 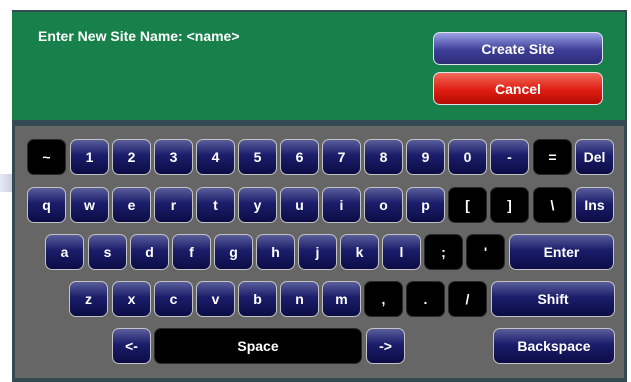 What do you see at coordinates (257, 205) in the screenshot?
I see `key-y: y` at bounding box center [257, 205].